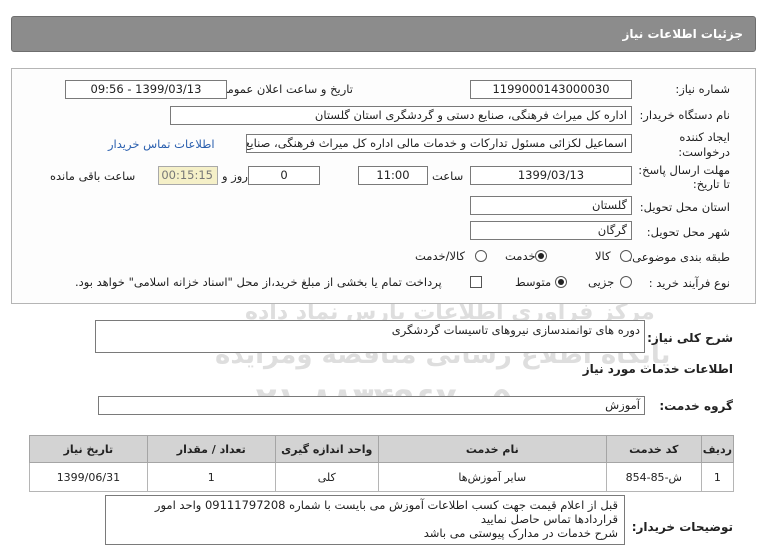 Image resolution: width=770 pixels, height=545 pixels. What do you see at coordinates (284, 175) in the screenshot?
I see `deadline-days-field: 0` at bounding box center [284, 175].